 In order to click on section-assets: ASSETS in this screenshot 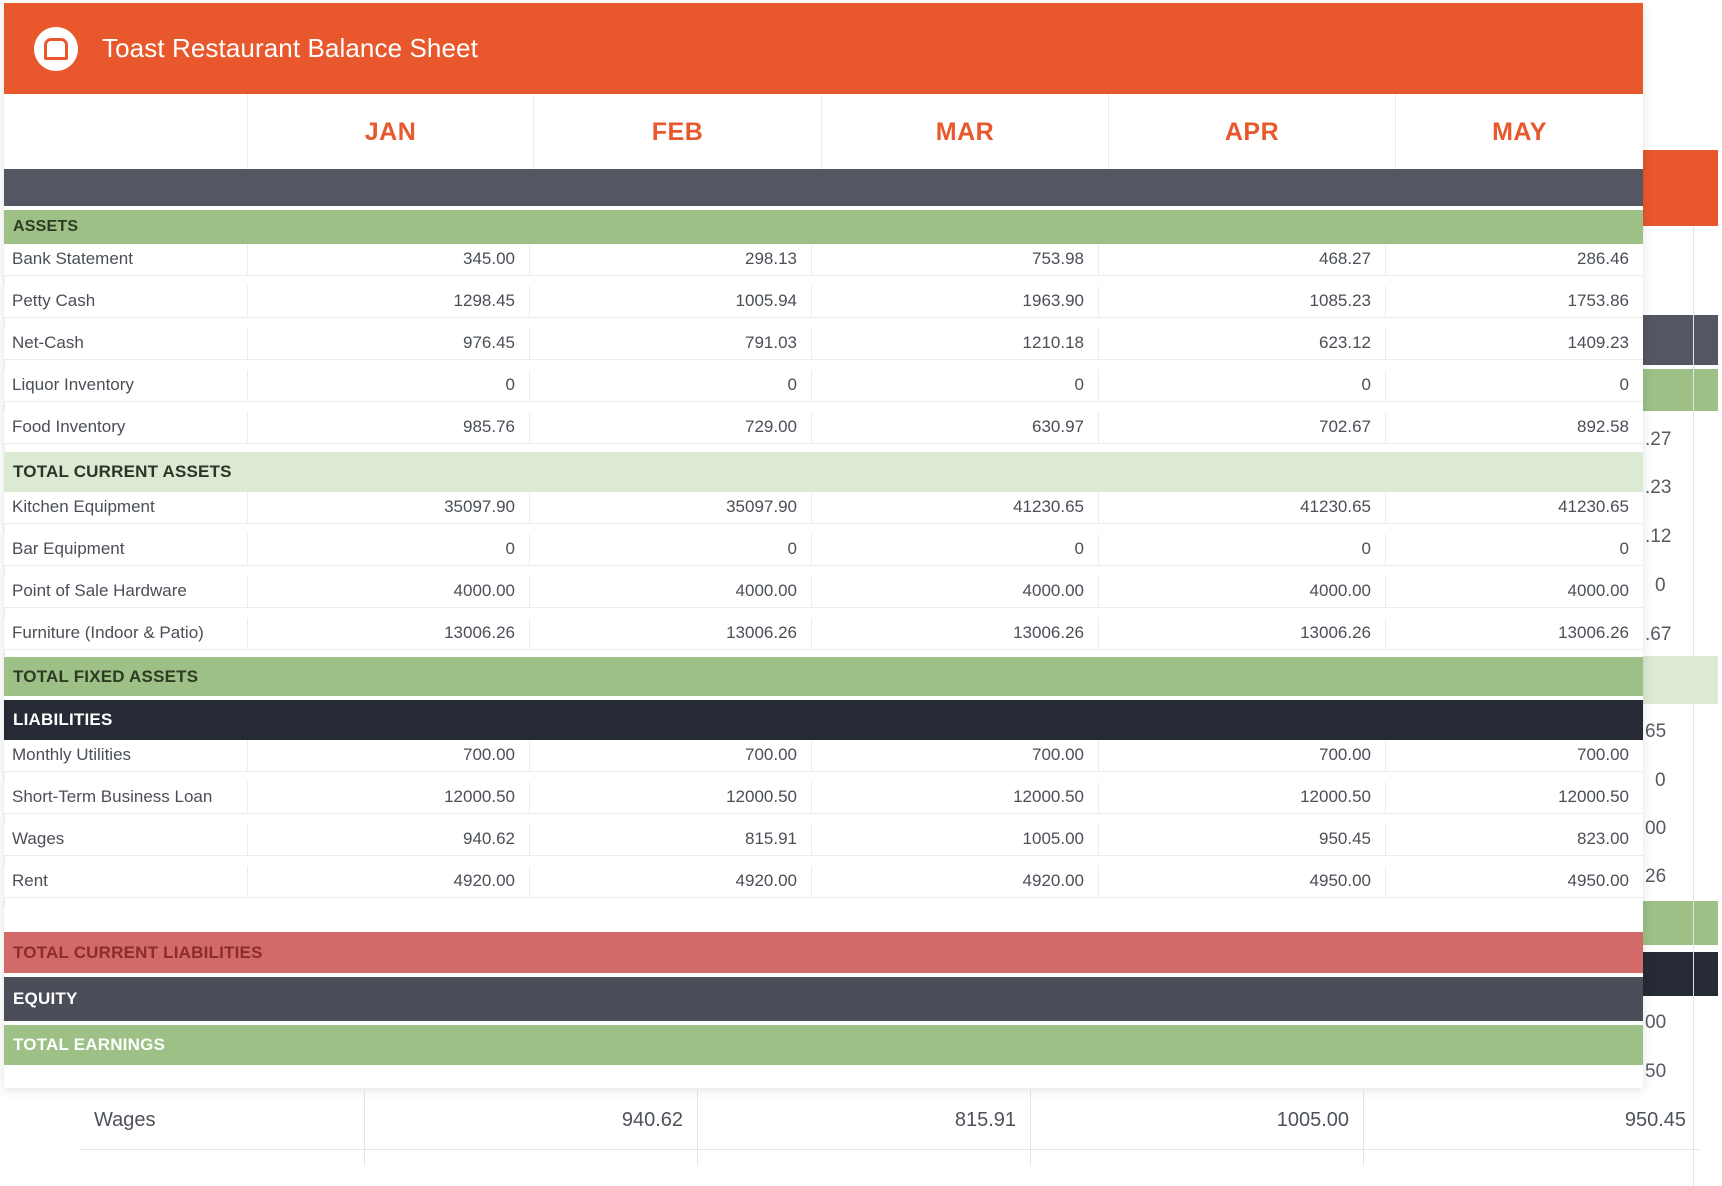, I will do `click(823, 227)`.